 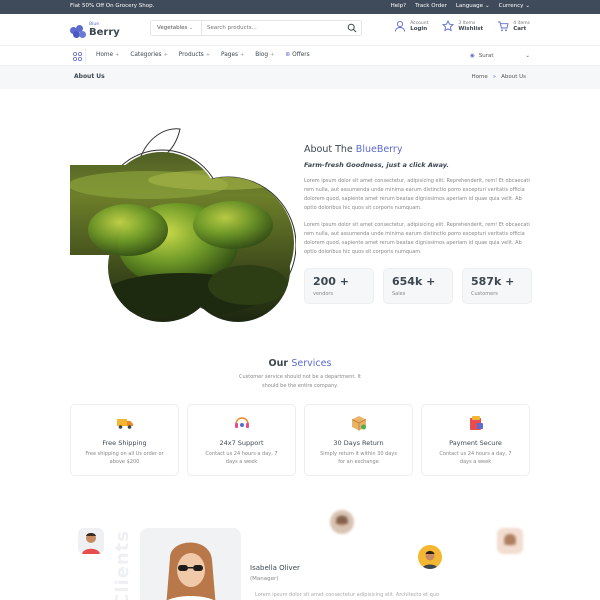 What do you see at coordinates (241, 422) in the screenshot?
I see `headset-support-icon` at bounding box center [241, 422].